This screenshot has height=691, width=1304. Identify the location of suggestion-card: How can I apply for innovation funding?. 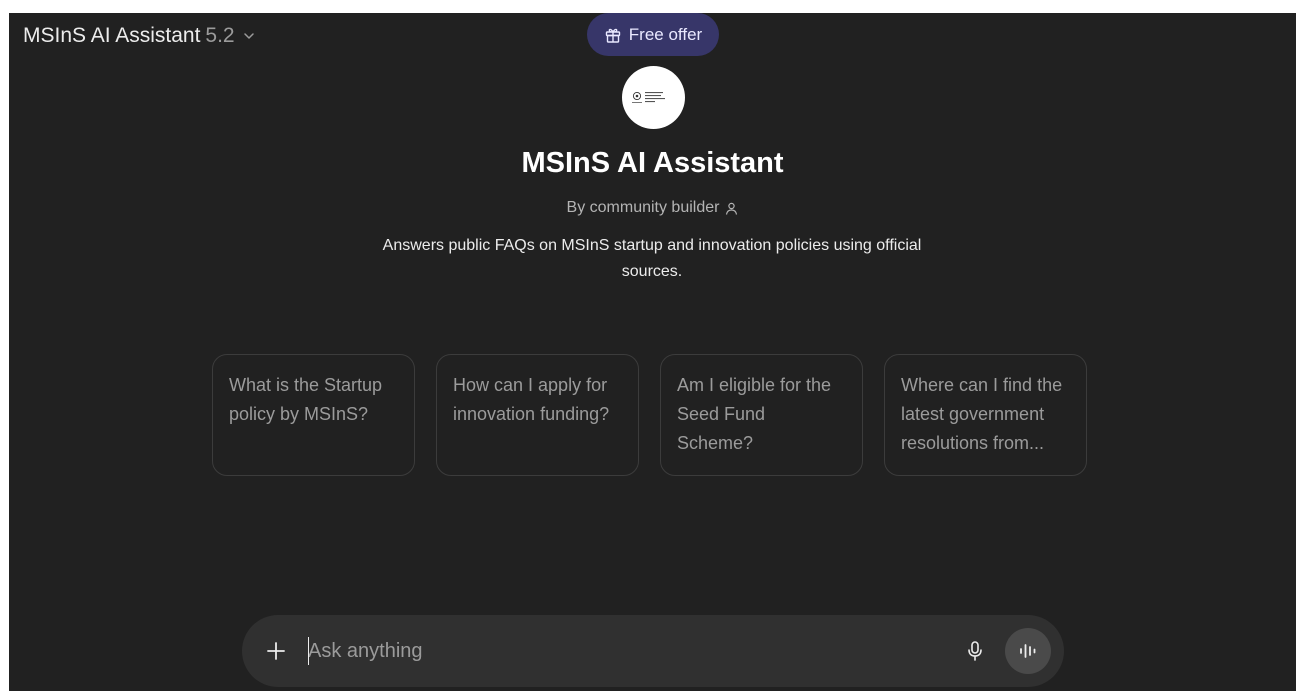
(537, 415).